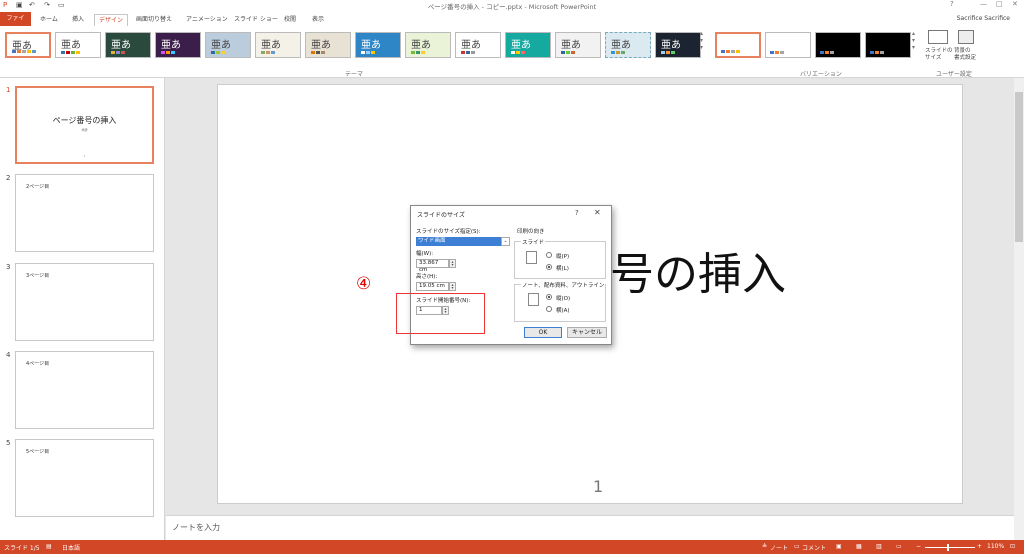 This screenshot has width=1024, height=554. I want to click on user-name: Sacrifice Sacrifice, so click(983, 18).